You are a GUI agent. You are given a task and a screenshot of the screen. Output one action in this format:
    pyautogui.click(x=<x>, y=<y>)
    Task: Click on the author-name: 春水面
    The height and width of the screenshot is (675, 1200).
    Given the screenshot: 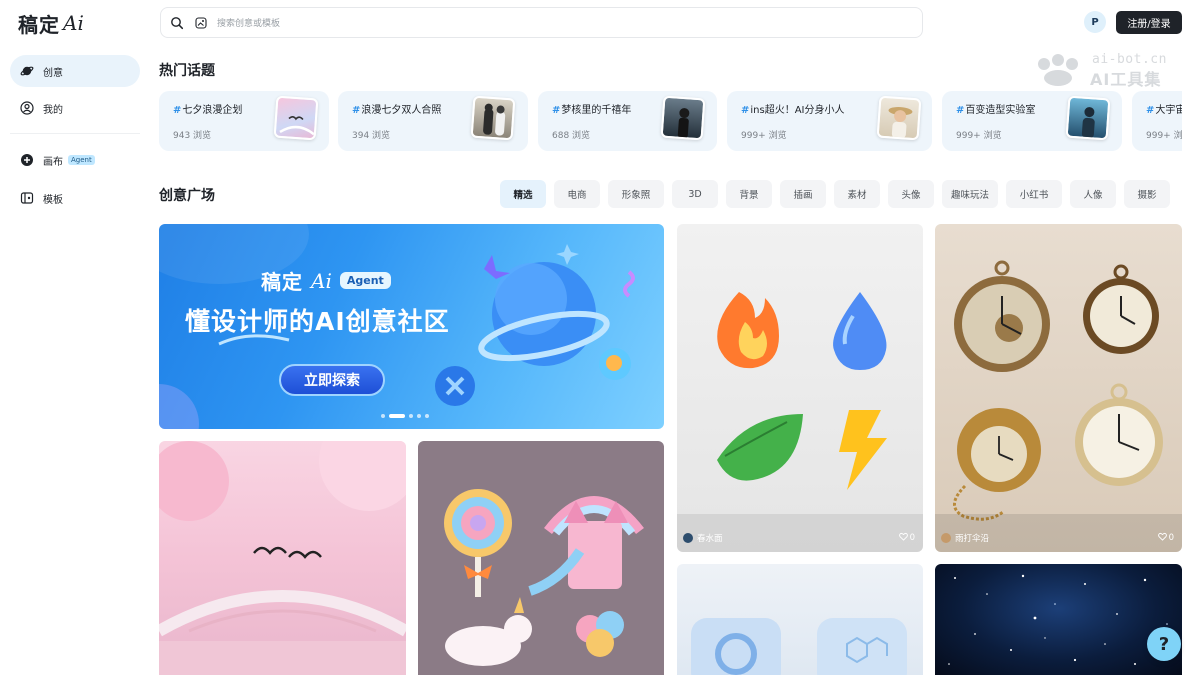 What is the action you would take?
    pyautogui.click(x=710, y=539)
    